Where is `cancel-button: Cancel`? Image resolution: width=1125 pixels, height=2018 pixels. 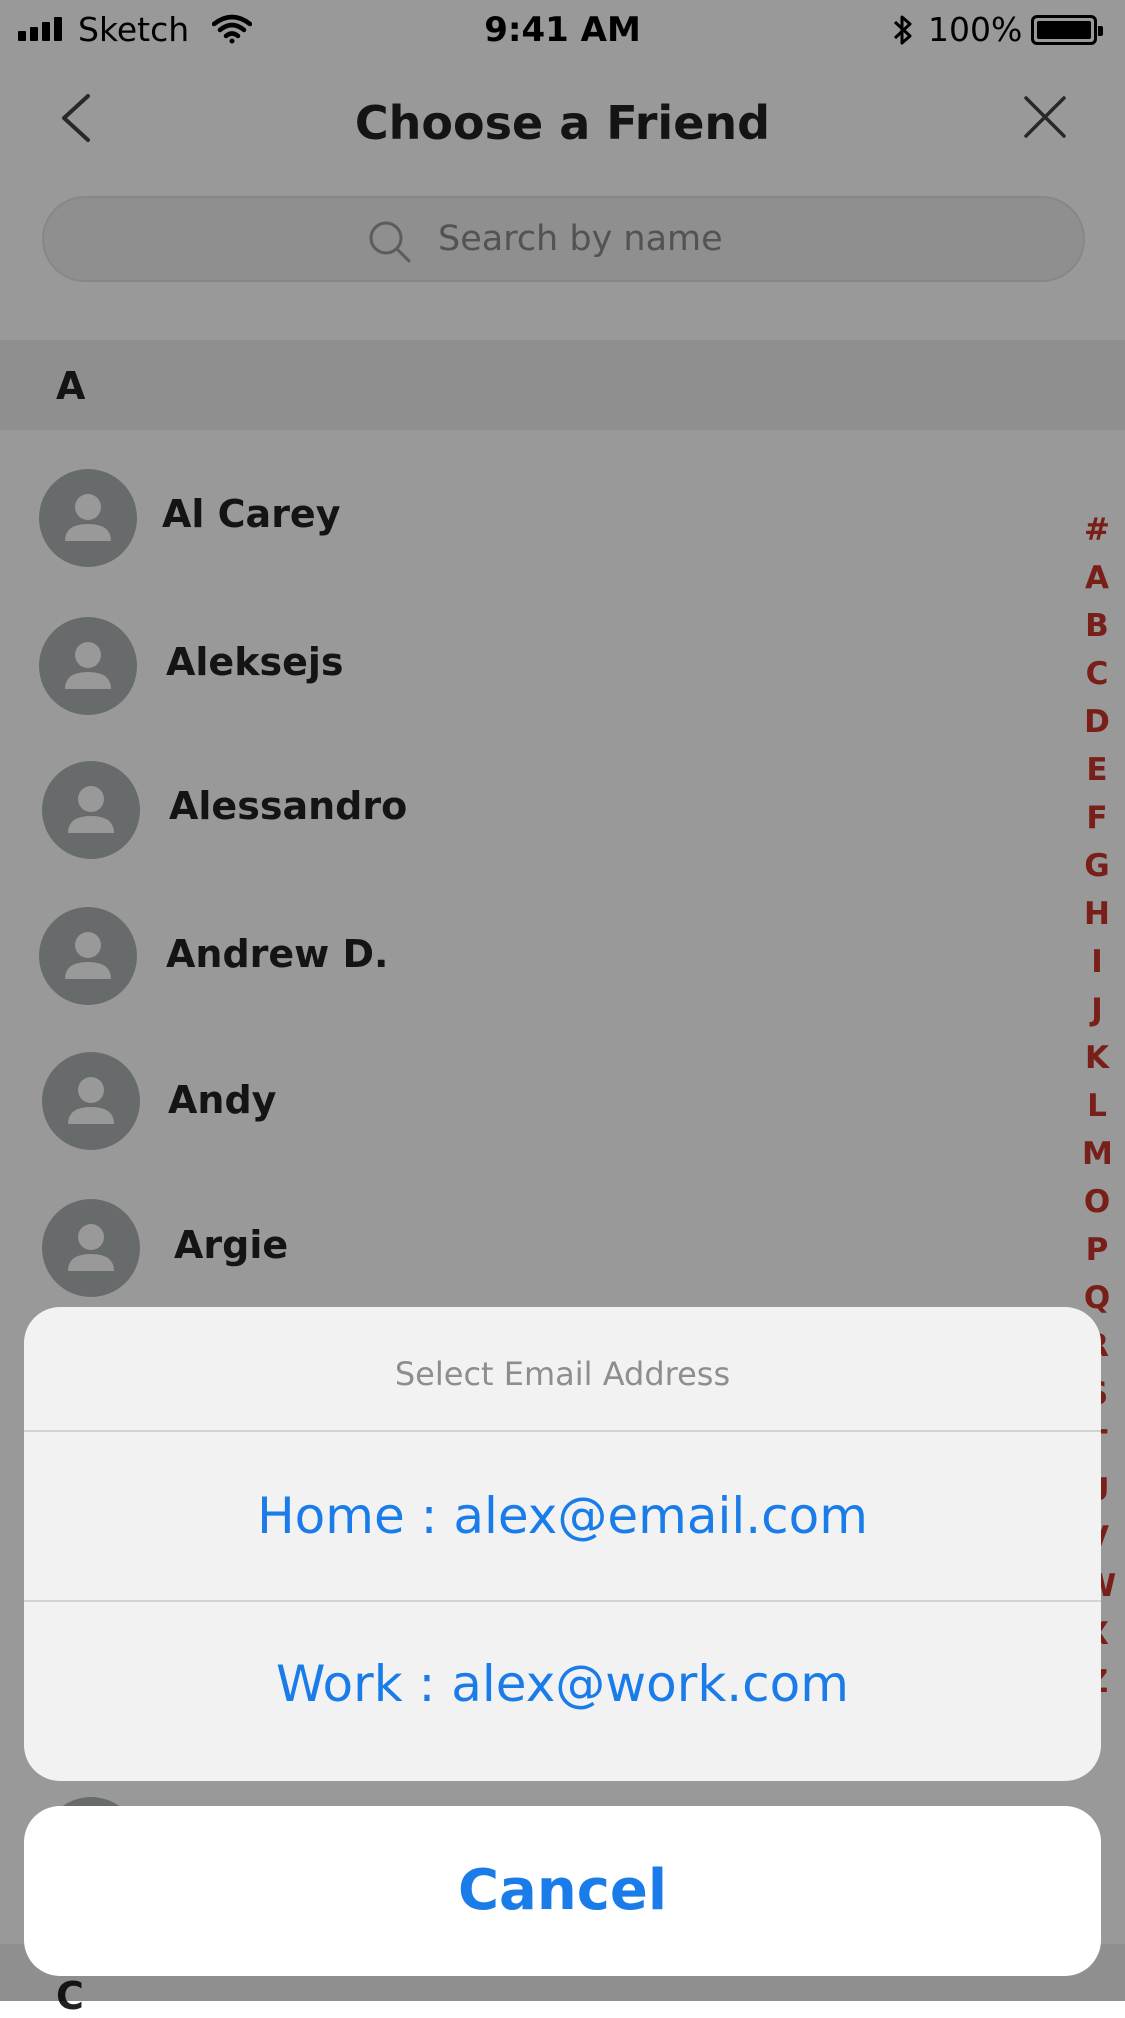 cancel-button: Cancel is located at coordinates (562, 1891).